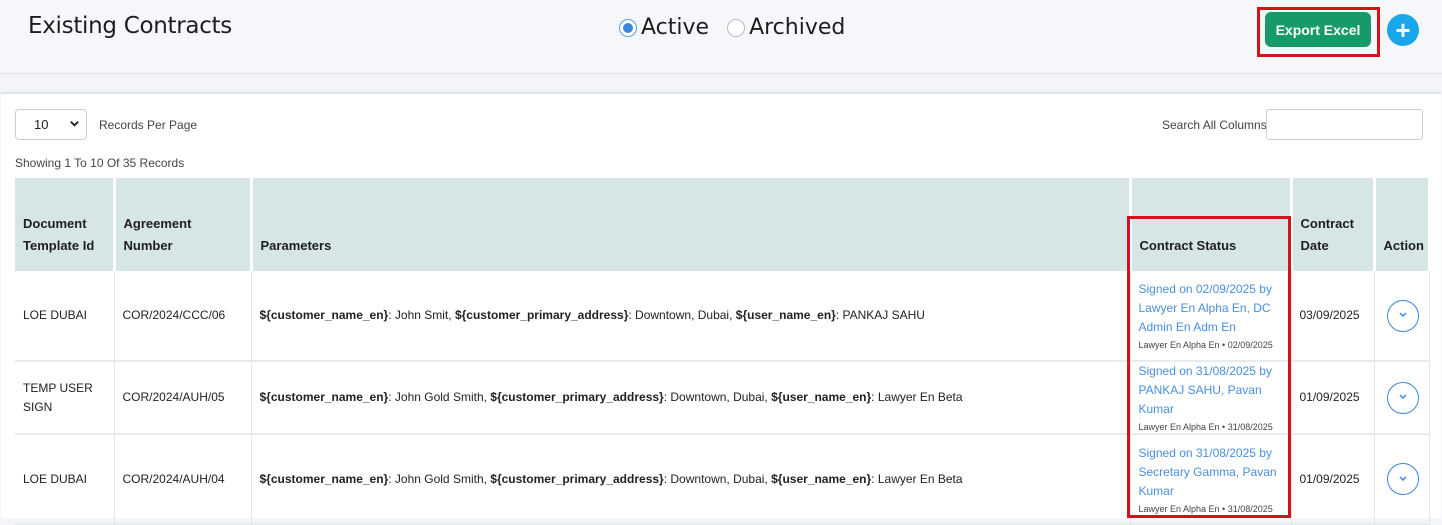  I want to click on status-meta: Lawyer En Alpha En • 02/09/2025, so click(1205, 345).